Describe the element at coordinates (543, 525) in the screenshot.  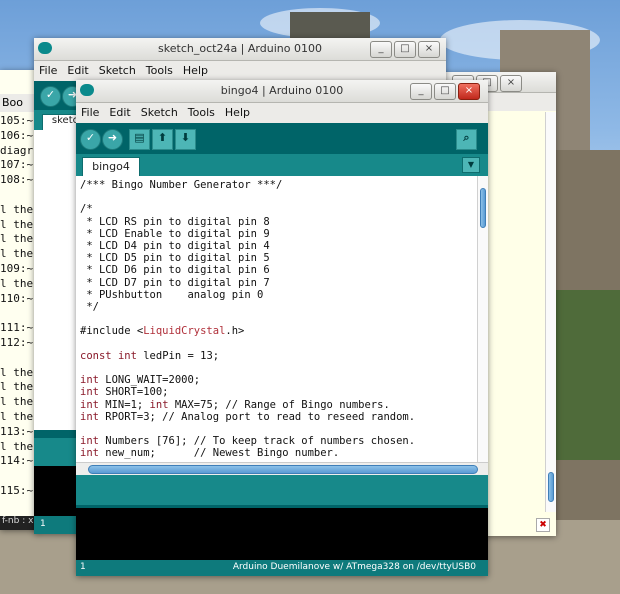
I see `close-error-icon: ✖` at that location.